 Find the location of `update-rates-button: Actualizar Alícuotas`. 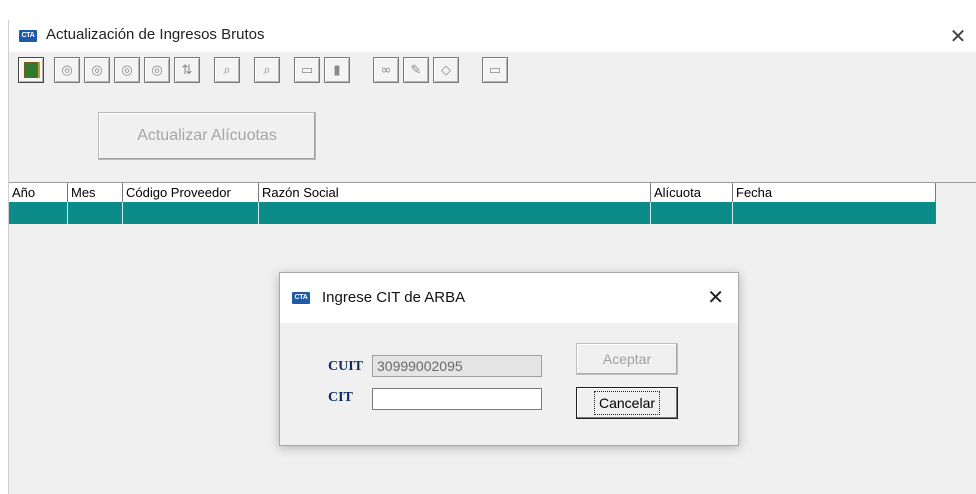

update-rates-button: Actualizar Alícuotas is located at coordinates (207, 136).